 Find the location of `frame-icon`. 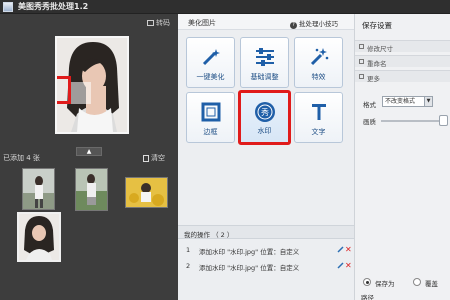

frame-icon is located at coordinates (210, 112).